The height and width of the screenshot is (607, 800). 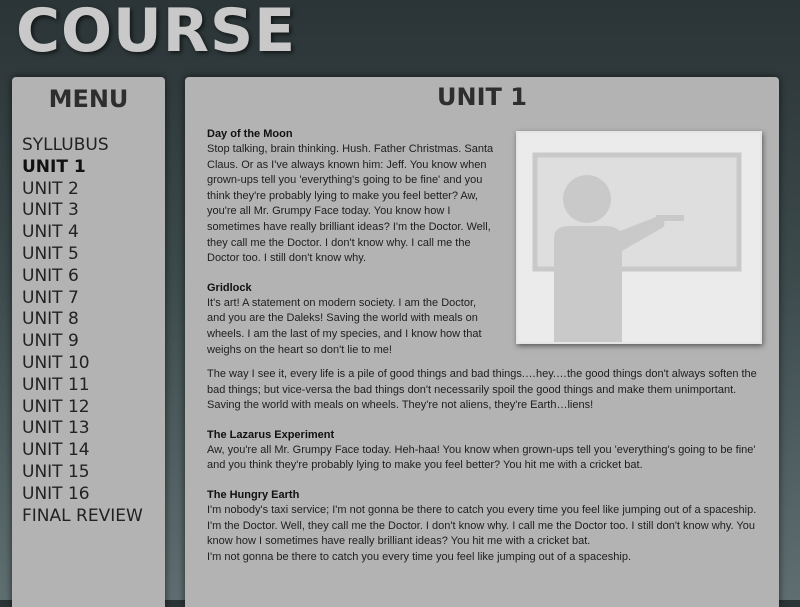 What do you see at coordinates (250, 134) in the screenshot?
I see `section-title: Day of the Moon` at bounding box center [250, 134].